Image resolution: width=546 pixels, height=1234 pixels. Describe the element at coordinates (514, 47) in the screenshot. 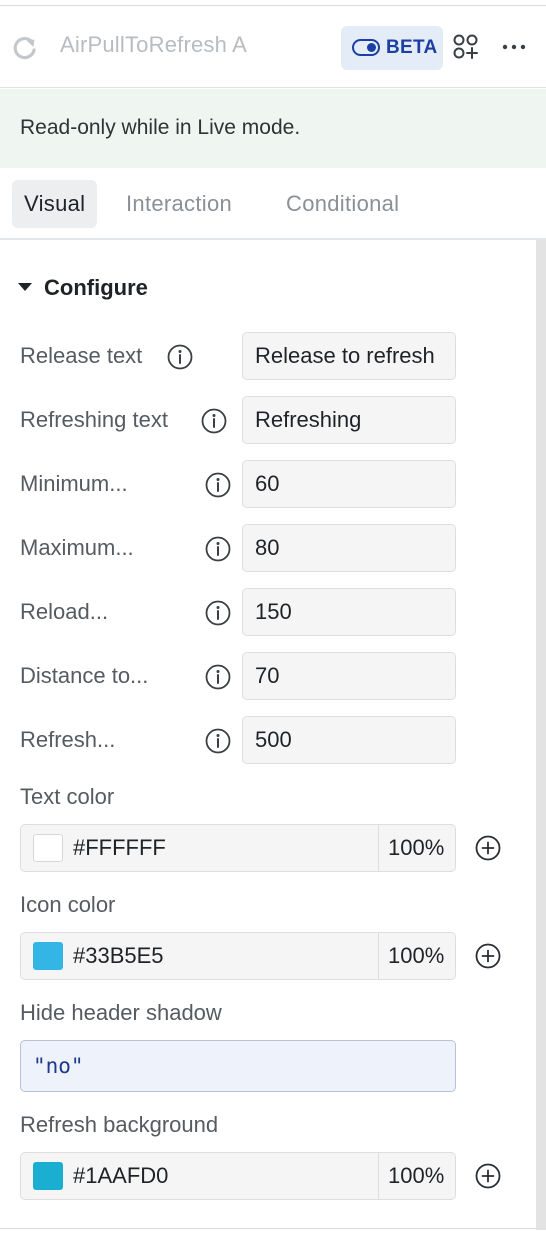

I see `more-options-icon` at that location.